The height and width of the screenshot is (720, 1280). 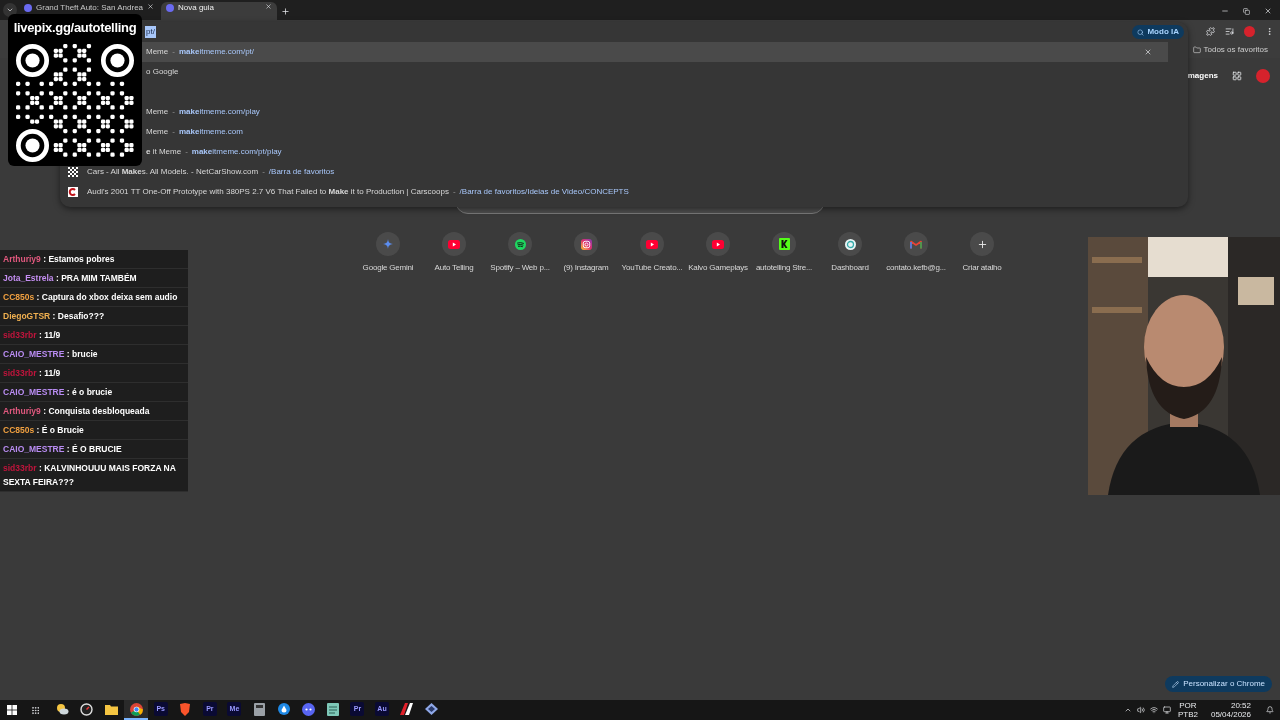 I want to click on shortcut-tile: (9) Instagram, so click(x=586, y=253).